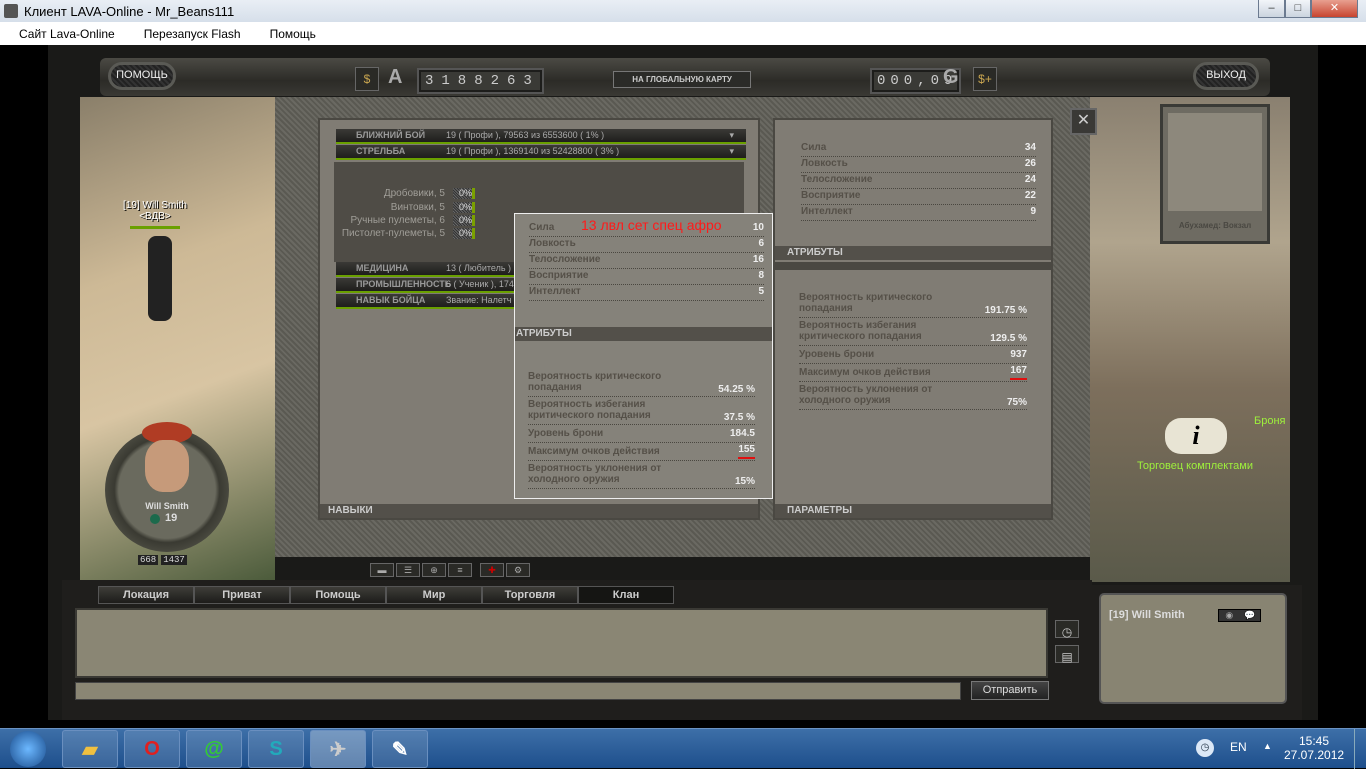 The width and height of the screenshot is (1366, 769). I want to click on show-desktop-button, so click(1360, 749).